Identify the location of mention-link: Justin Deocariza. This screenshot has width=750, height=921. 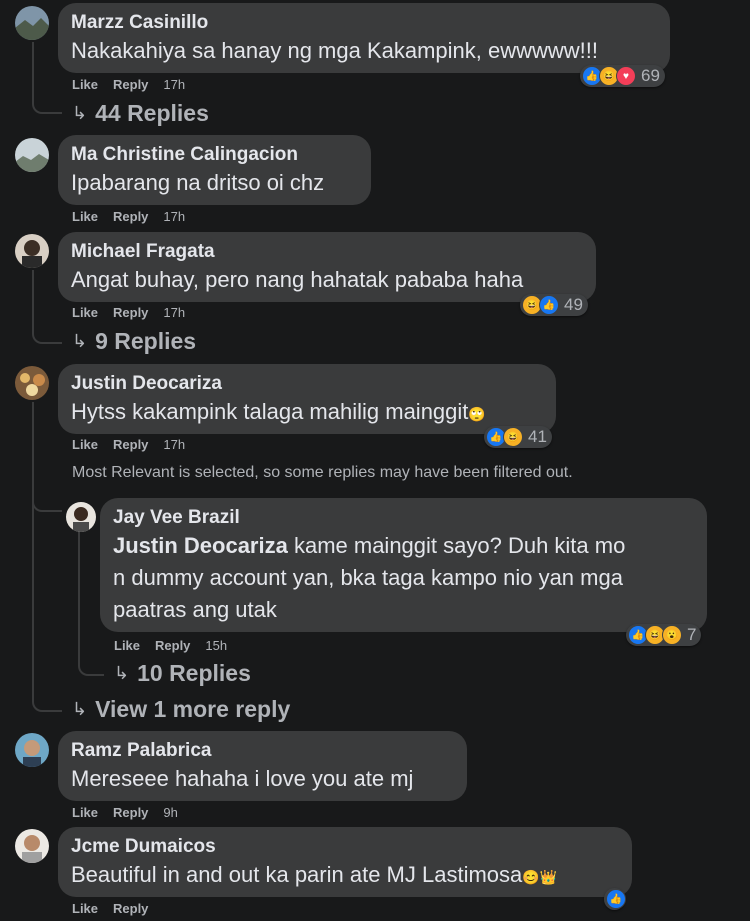
(200, 545).